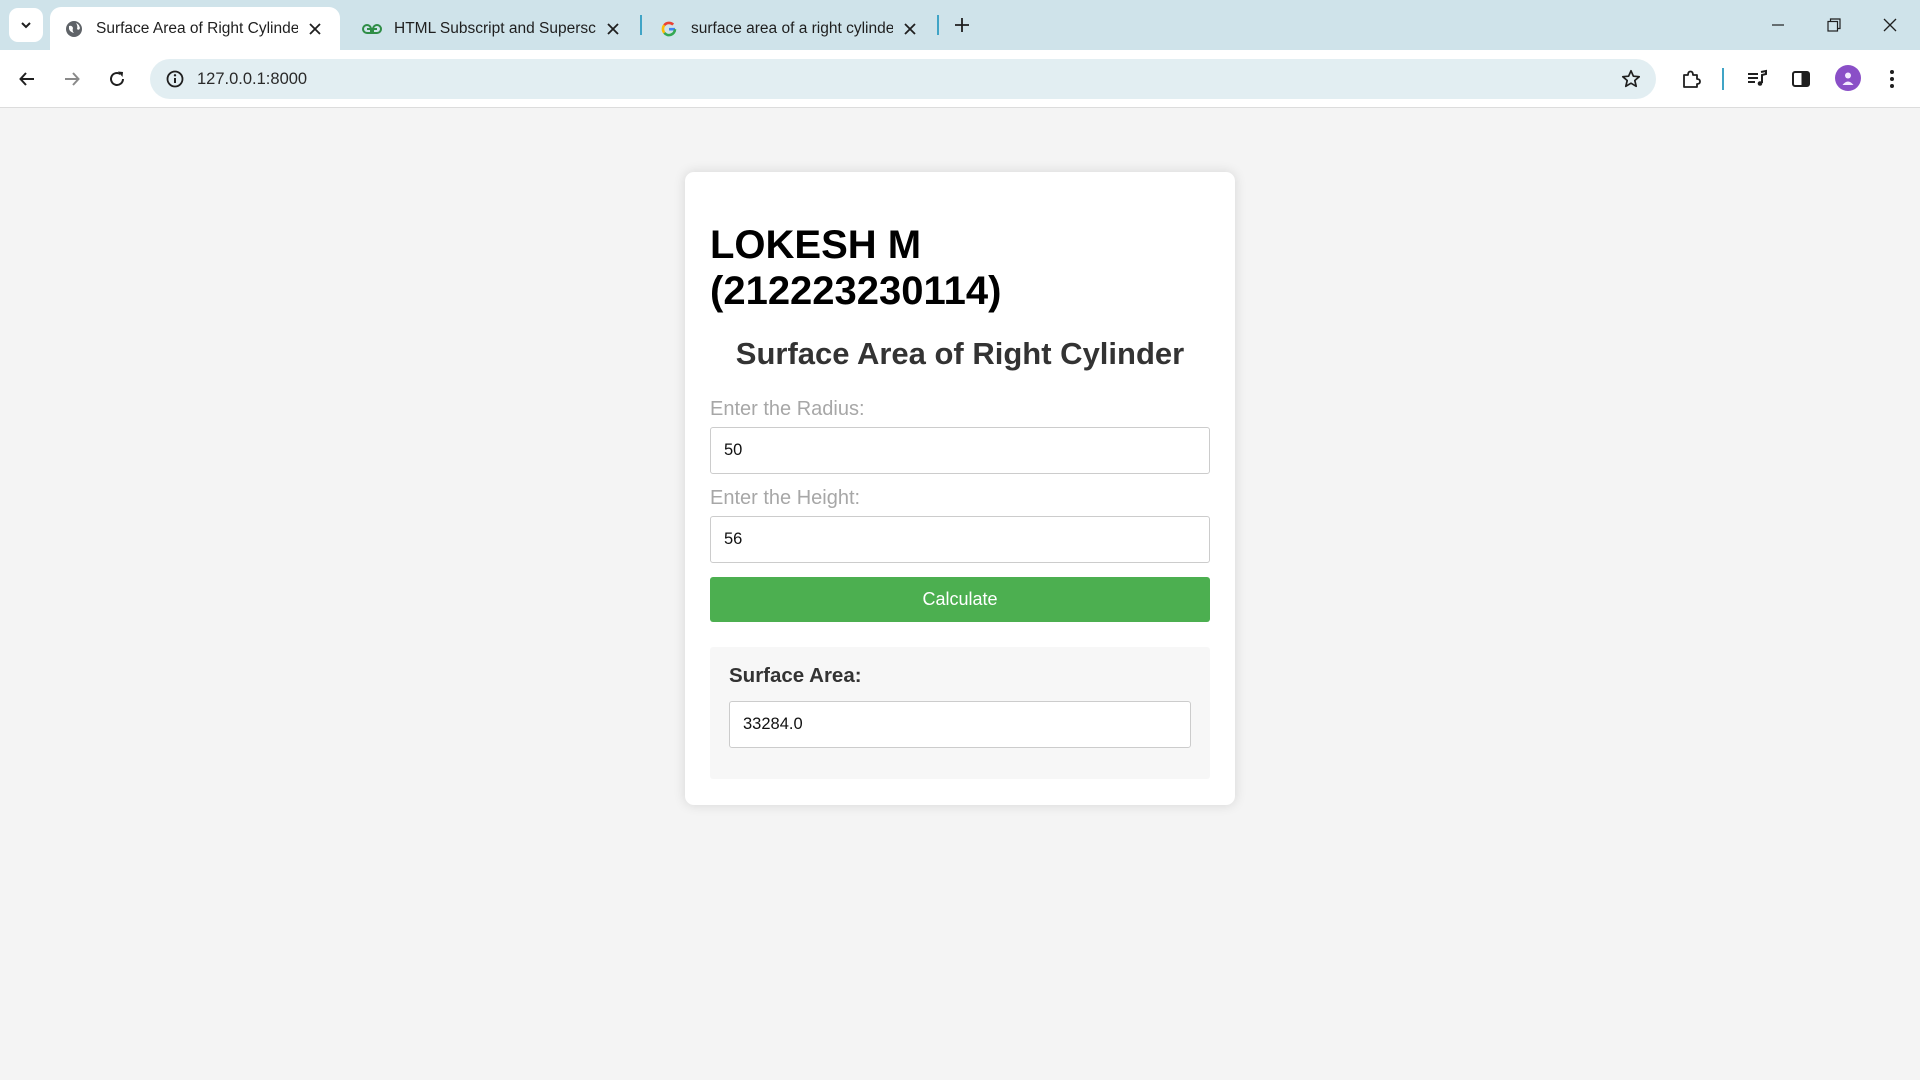 The height and width of the screenshot is (1080, 1920). Describe the element at coordinates (795, 675) in the screenshot. I see `result-label: Surface Area:` at that location.